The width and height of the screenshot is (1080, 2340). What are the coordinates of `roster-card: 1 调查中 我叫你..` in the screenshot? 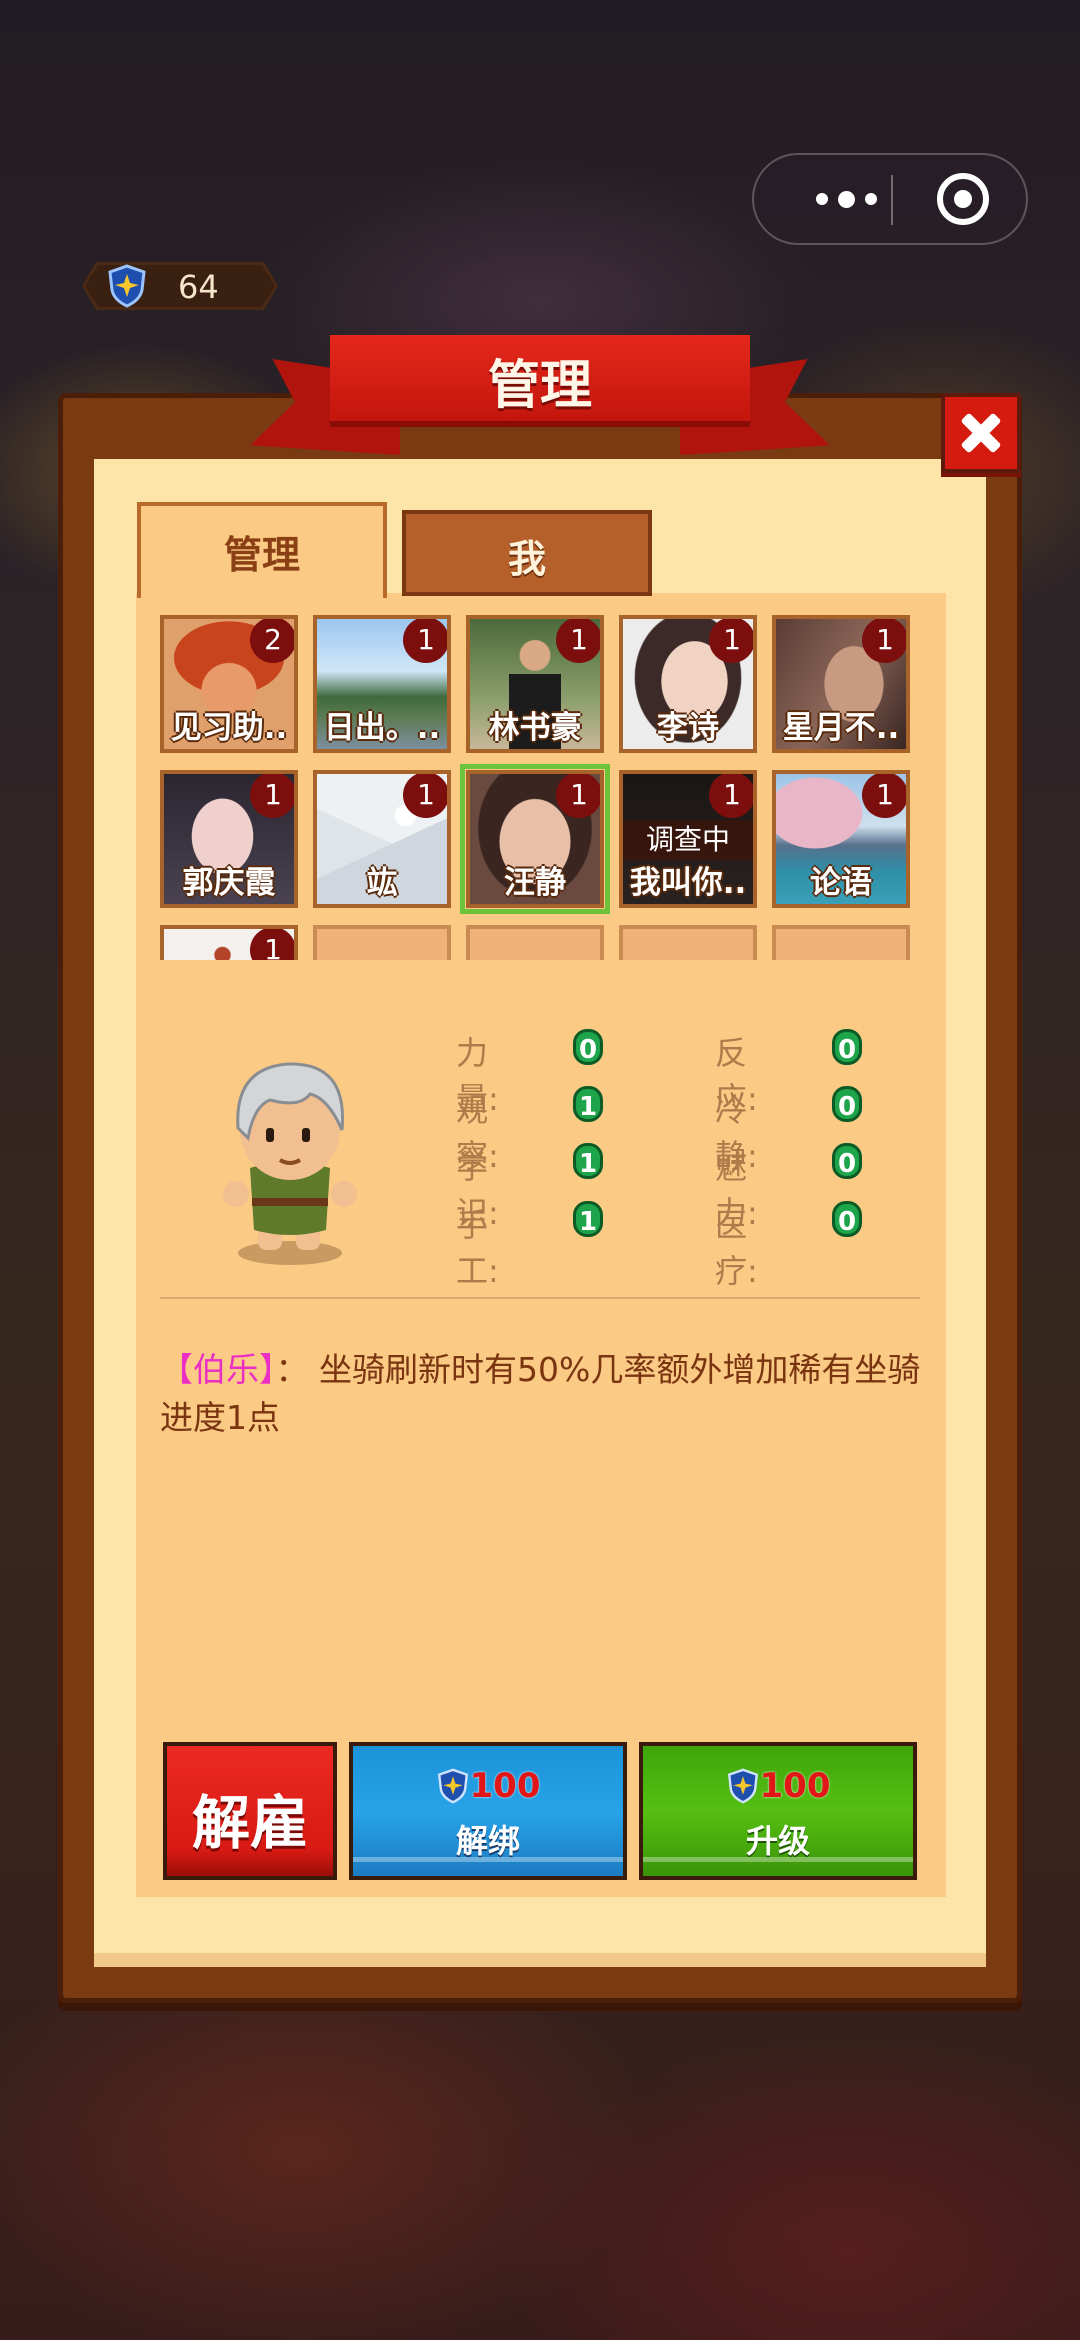 It's located at (688, 839).